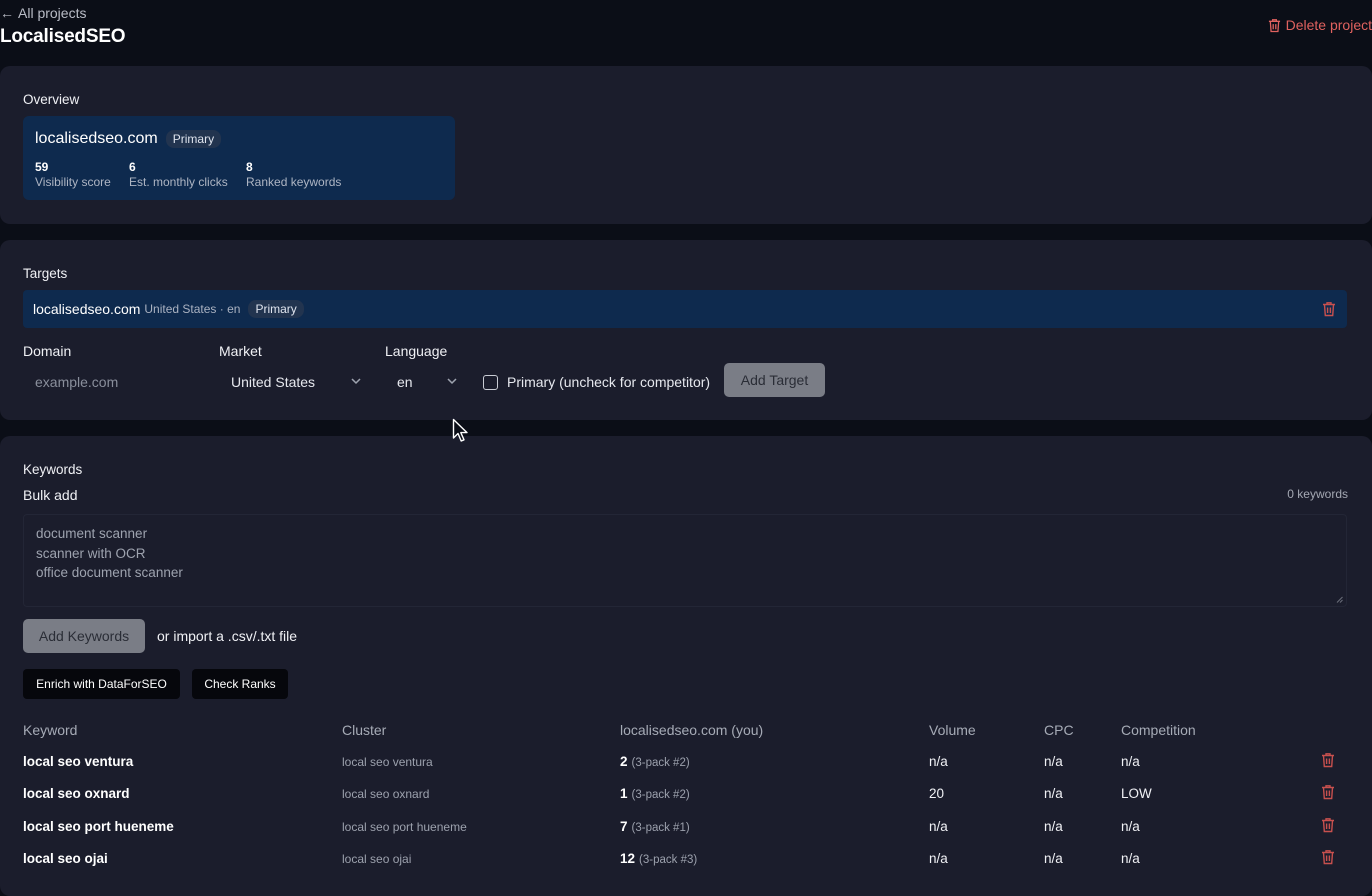  I want to click on cluster-cell: local seo oxnard, so click(386, 794).